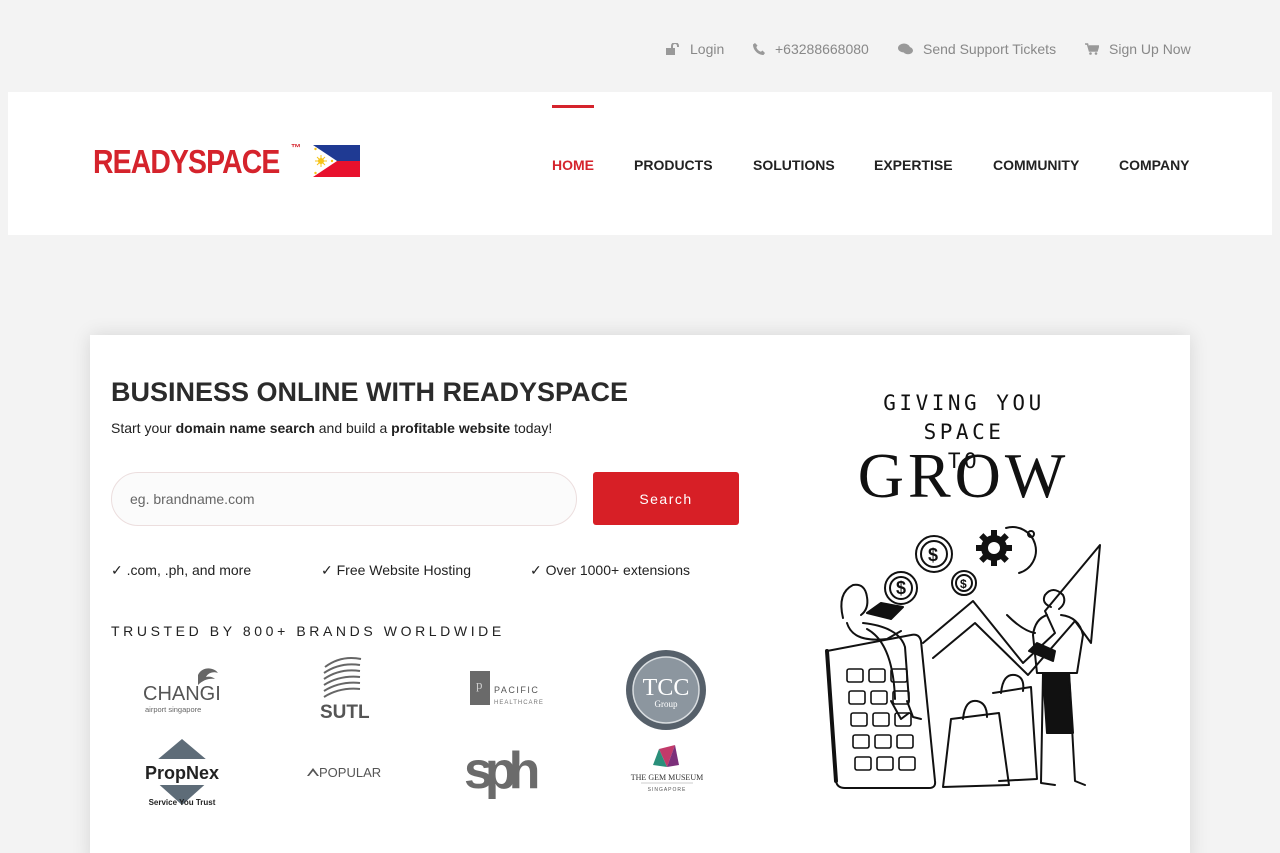 Image resolution: width=1280 pixels, height=853 pixels. What do you see at coordinates (501, 771) in the screenshot?
I see `sph-wordmark: sph` at bounding box center [501, 771].